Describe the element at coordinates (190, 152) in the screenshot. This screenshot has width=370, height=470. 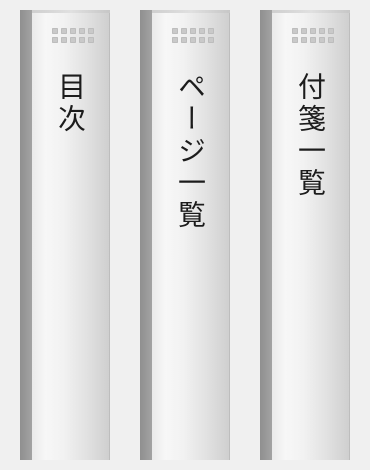
I see `spine-label-page-list: ページ一覧` at that location.